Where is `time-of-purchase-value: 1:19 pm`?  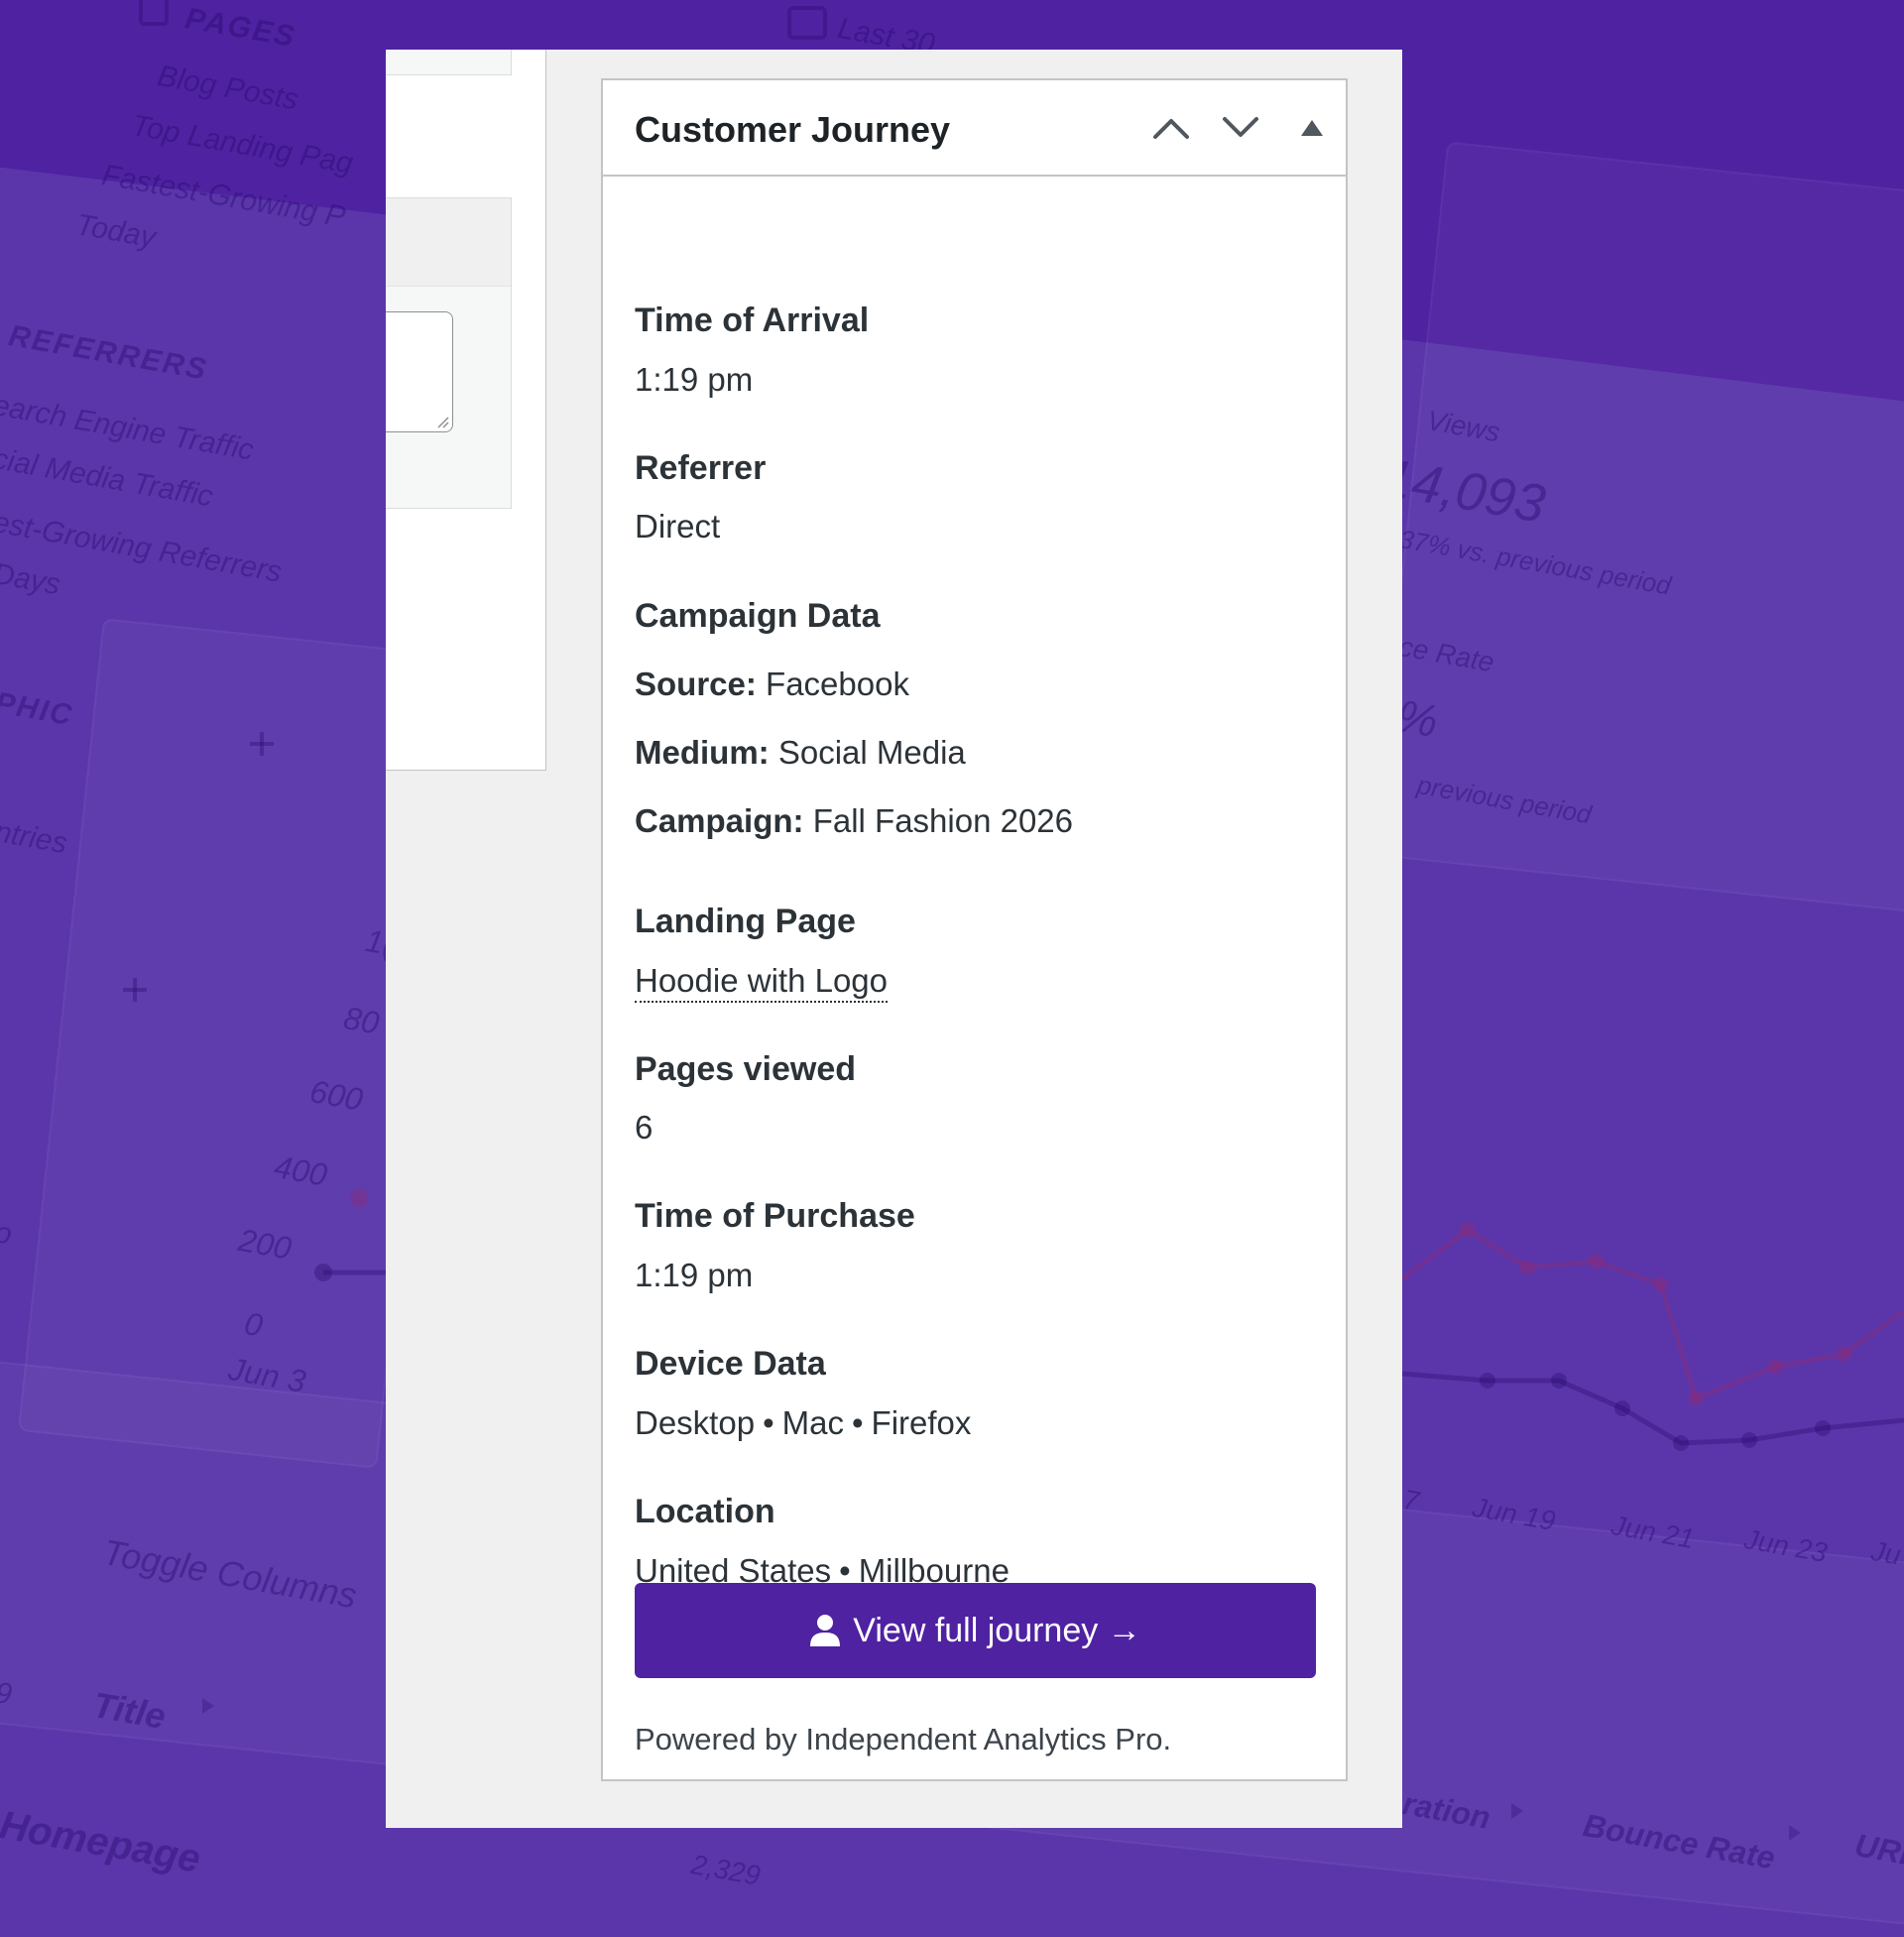 time-of-purchase-value: 1:19 pm is located at coordinates (694, 1275).